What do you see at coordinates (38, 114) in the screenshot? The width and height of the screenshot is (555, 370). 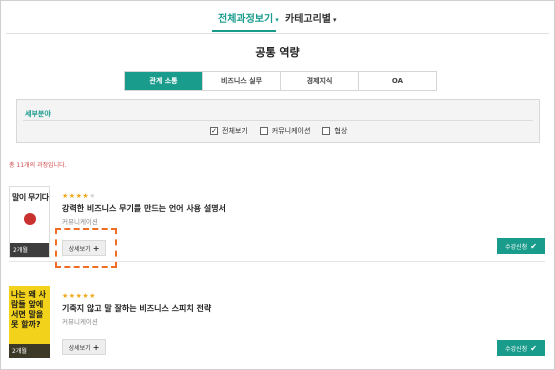 I see `filter-title: 세부분야` at bounding box center [38, 114].